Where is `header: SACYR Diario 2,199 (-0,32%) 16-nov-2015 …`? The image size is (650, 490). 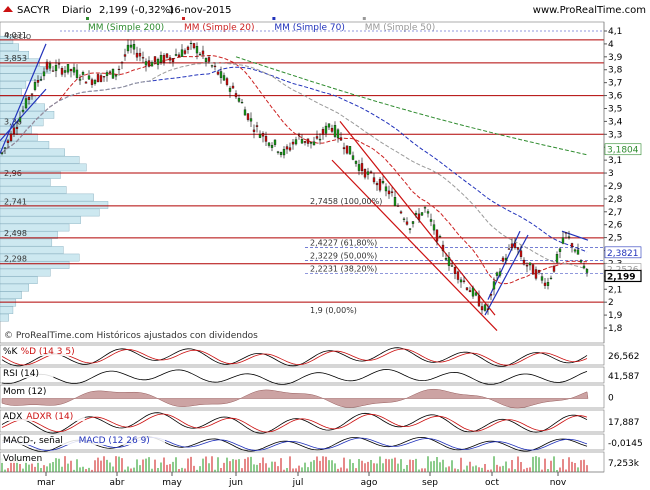 header: SACYR Diario 2,199 (-0,32%) 16-nov-2015 … is located at coordinates (325, 10).